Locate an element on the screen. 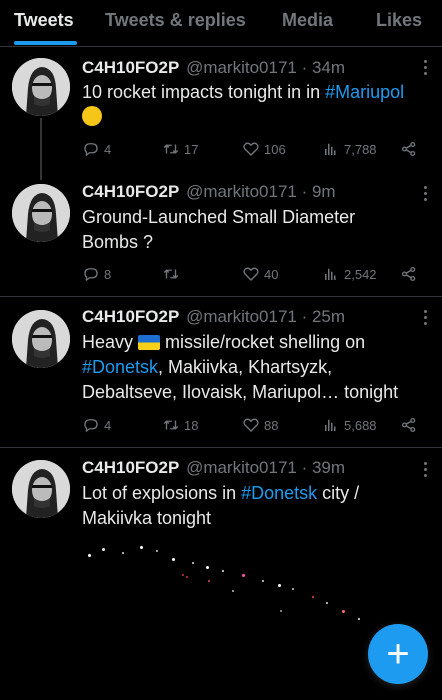 Image resolution: width=442 pixels, height=700 pixels. retweet-count: 17 is located at coordinates (191, 149).